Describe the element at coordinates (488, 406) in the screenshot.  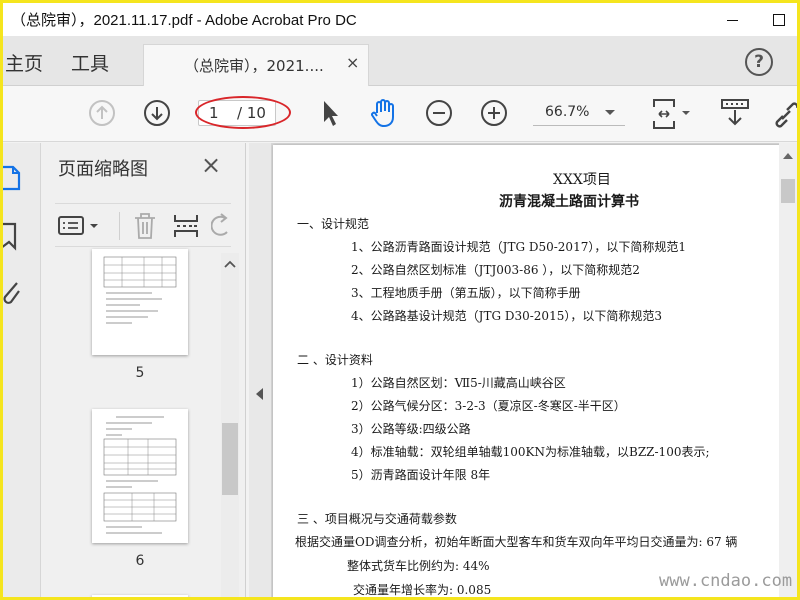
I see `document-text-line: 2）公路气候分区：3-2-3（夏凉区-冬寒区-半干区）` at that location.